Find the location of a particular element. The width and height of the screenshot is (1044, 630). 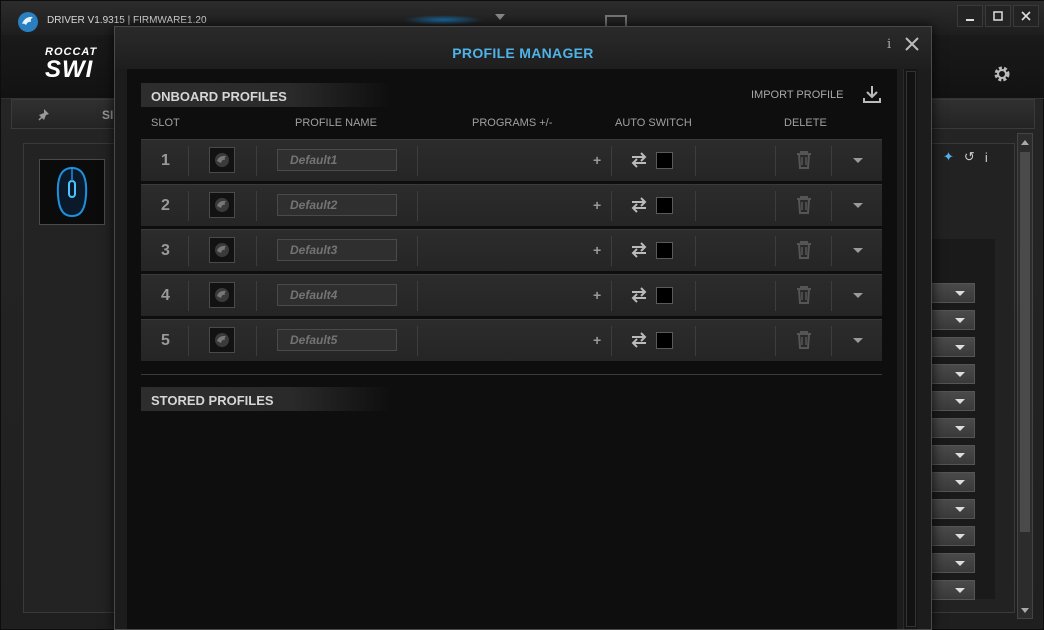

scroll-up-icon is located at coordinates (1025, 142).